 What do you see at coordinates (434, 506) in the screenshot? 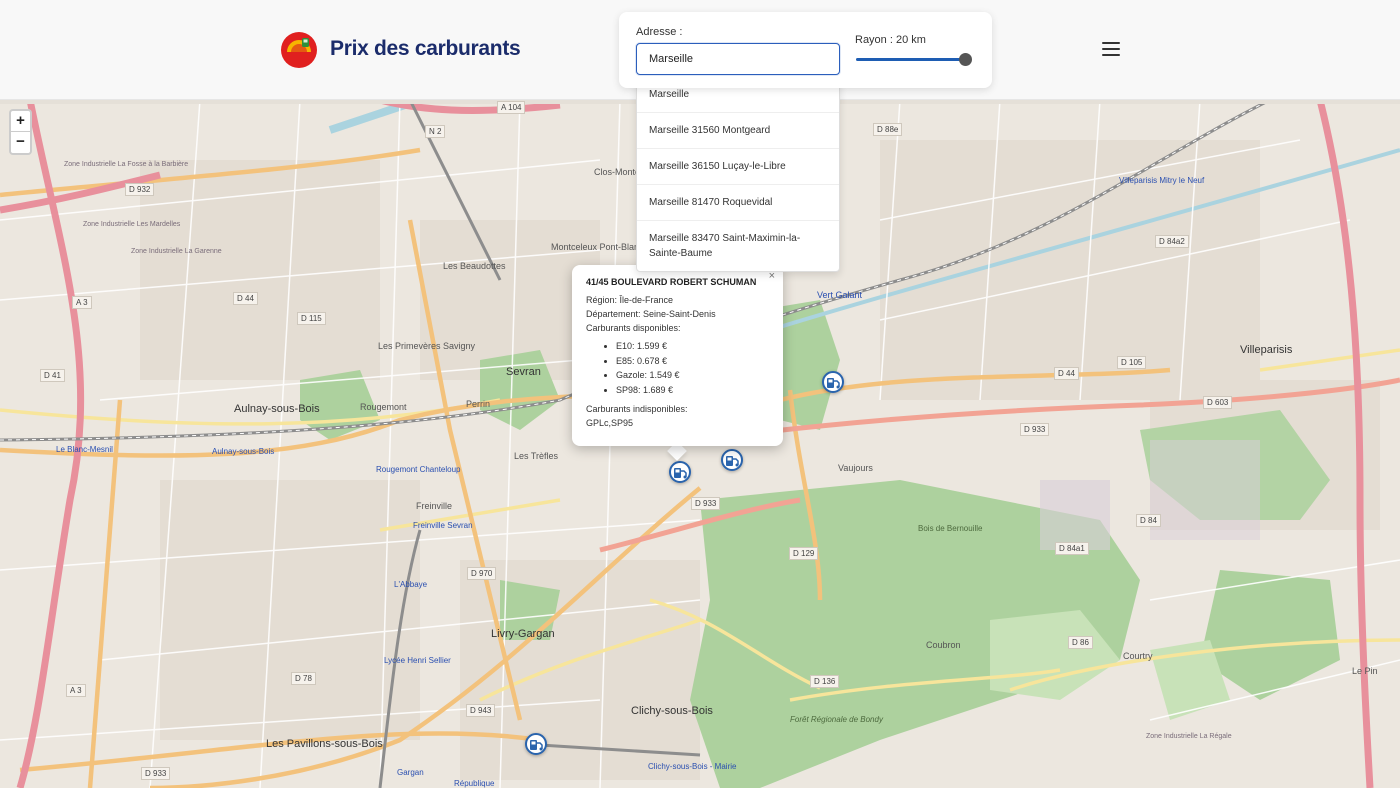
I see `place-label: Freinville` at bounding box center [434, 506].